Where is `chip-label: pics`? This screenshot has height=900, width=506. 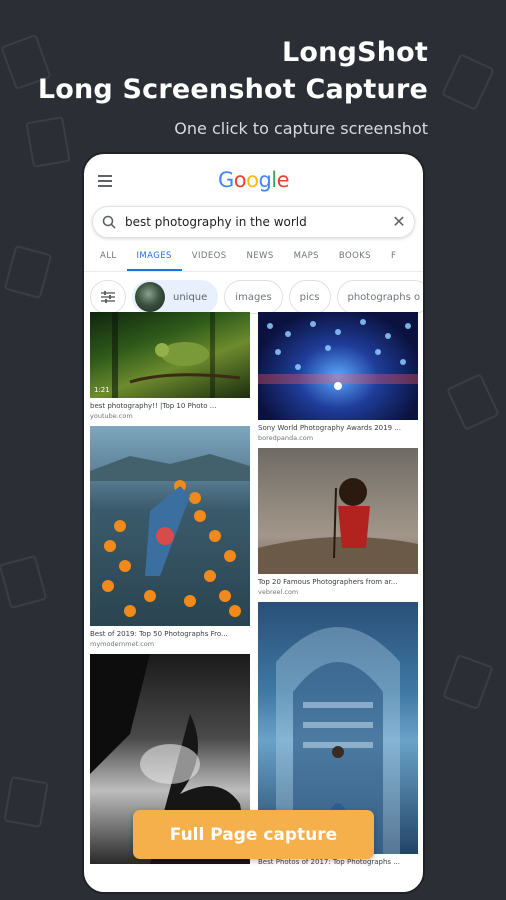 chip-label: pics is located at coordinates (309, 297).